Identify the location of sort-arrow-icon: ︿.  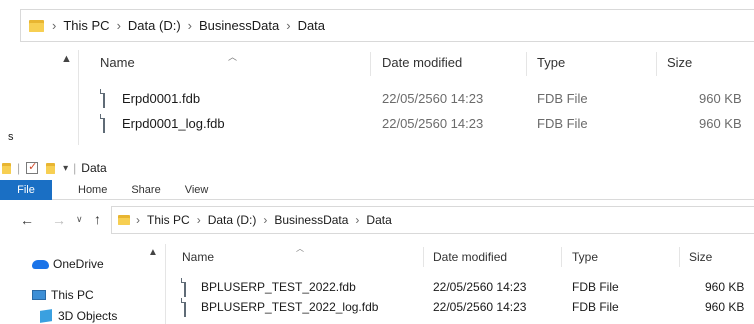
(300, 248).